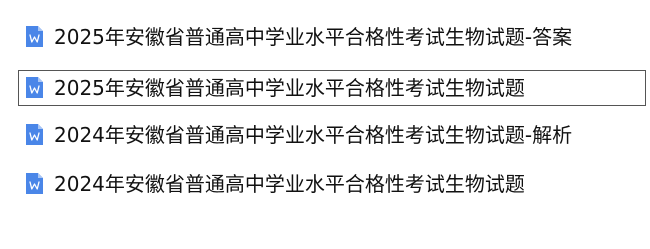 The image size is (650, 249). What do you see at coordinates (289, 184) in the screenshot?
I see `file-name: 2024年安徽省普通高中学业水平合格性考试生物试题` at bounding box center [289, 184].